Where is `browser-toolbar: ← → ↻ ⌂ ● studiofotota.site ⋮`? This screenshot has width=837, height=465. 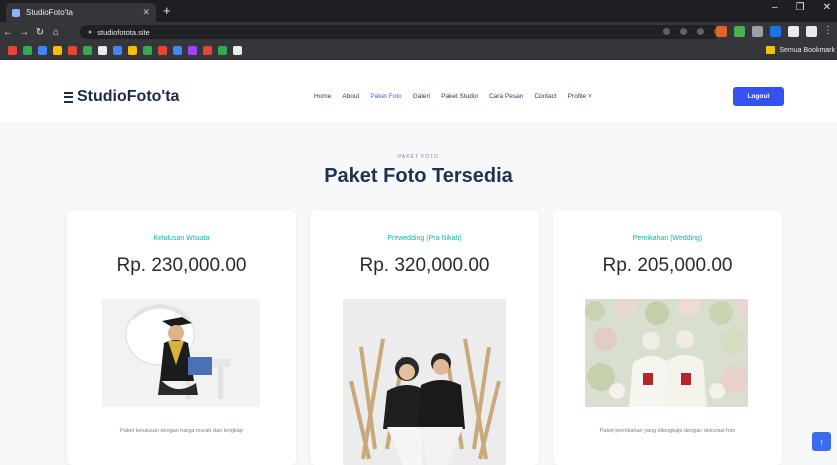 browser-toolbar: ← → ↻ ⌂ ● studiofotota.site ⋮ is located at coordinates (418, 32).